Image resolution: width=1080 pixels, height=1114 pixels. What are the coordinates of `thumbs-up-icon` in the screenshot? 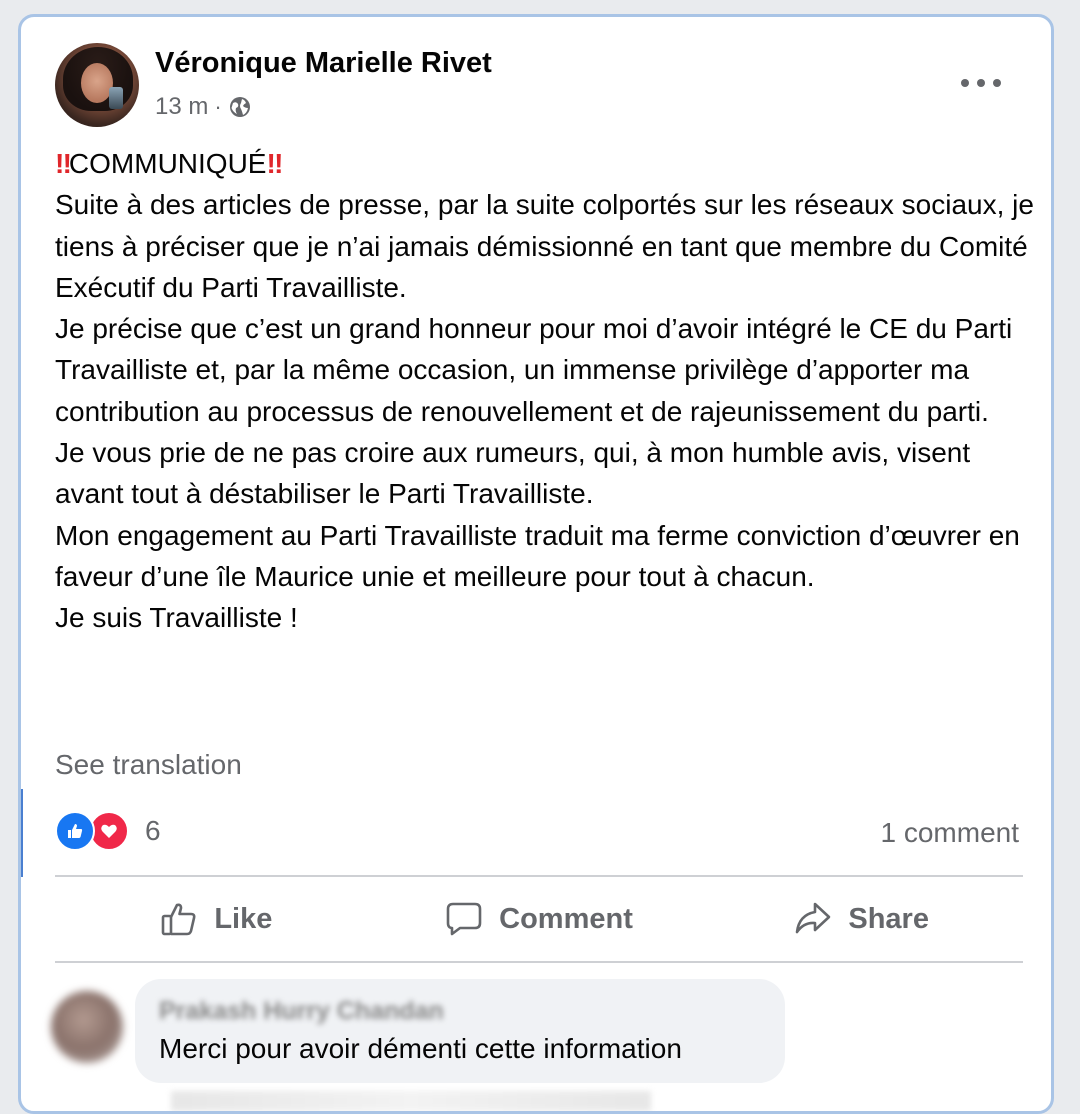 It's located at (179, 919).